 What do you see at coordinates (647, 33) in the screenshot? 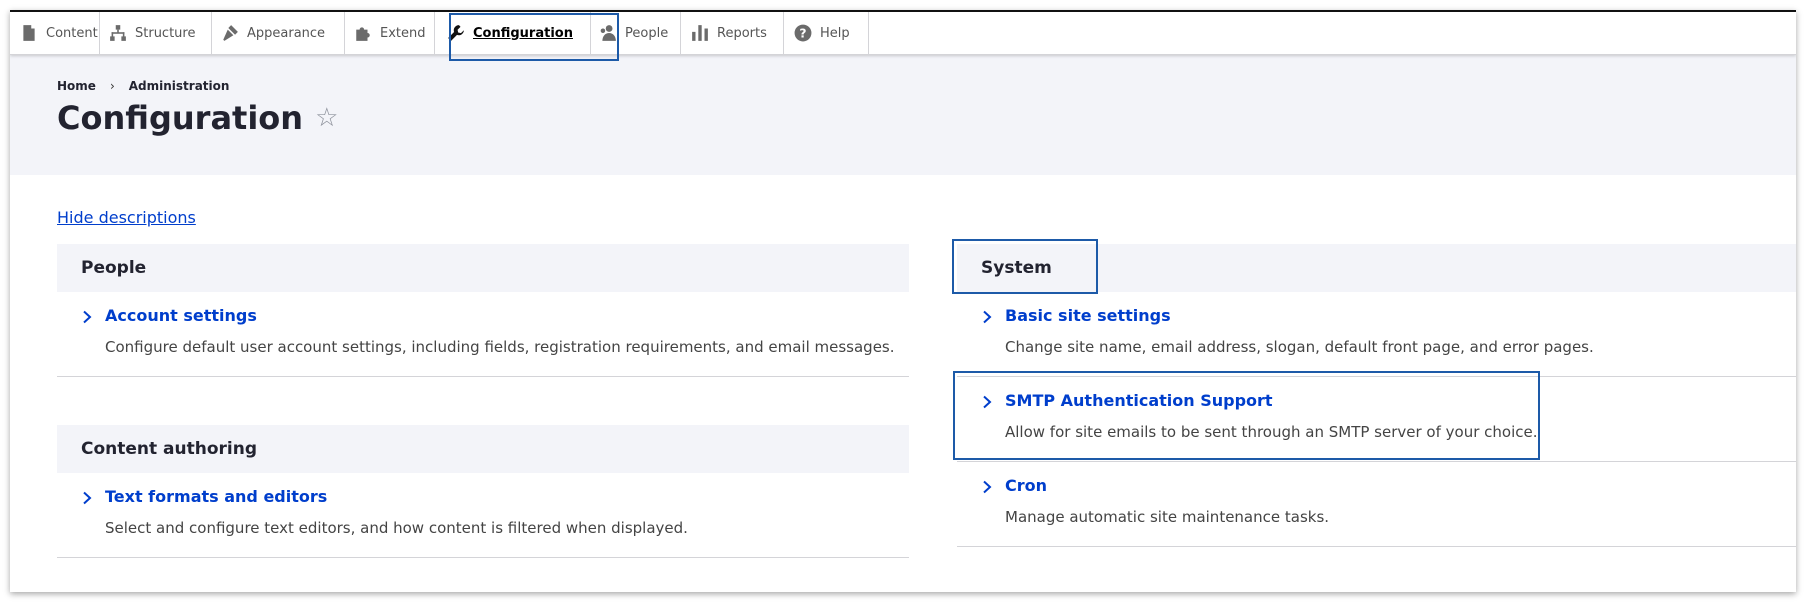
I see `tab-label: People` at bounding box center [647, 33].